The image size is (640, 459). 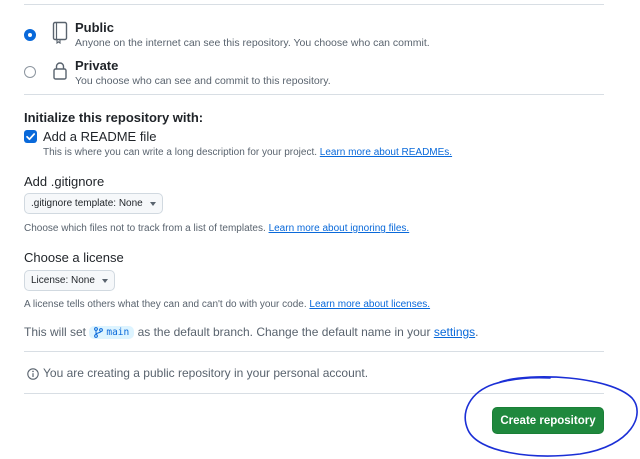 I want to click on settings-link: settings, so click(x=454, y=332).